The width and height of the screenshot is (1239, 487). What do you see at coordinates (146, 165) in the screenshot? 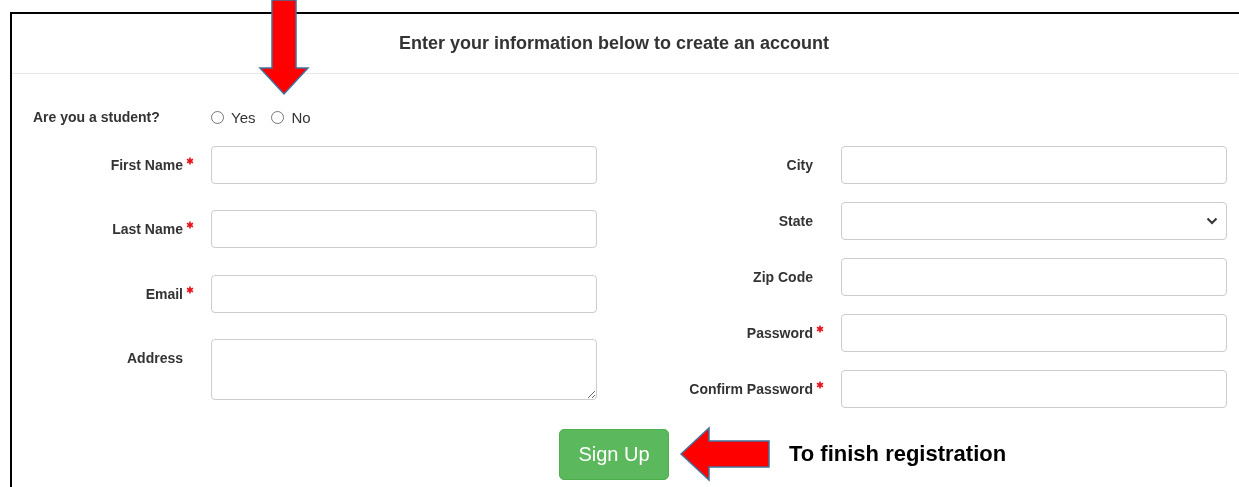
I see `field-label: First Name` at bounding box center [146, 165].